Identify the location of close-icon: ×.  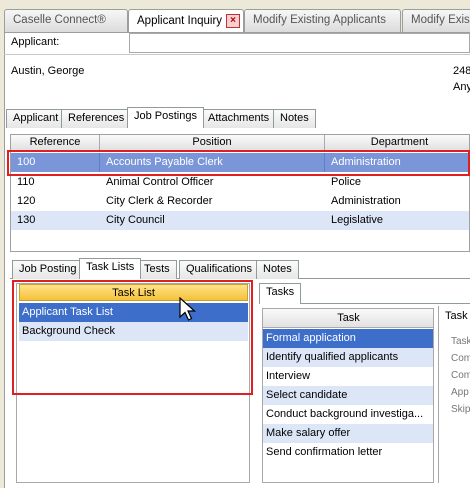
(233, 21).